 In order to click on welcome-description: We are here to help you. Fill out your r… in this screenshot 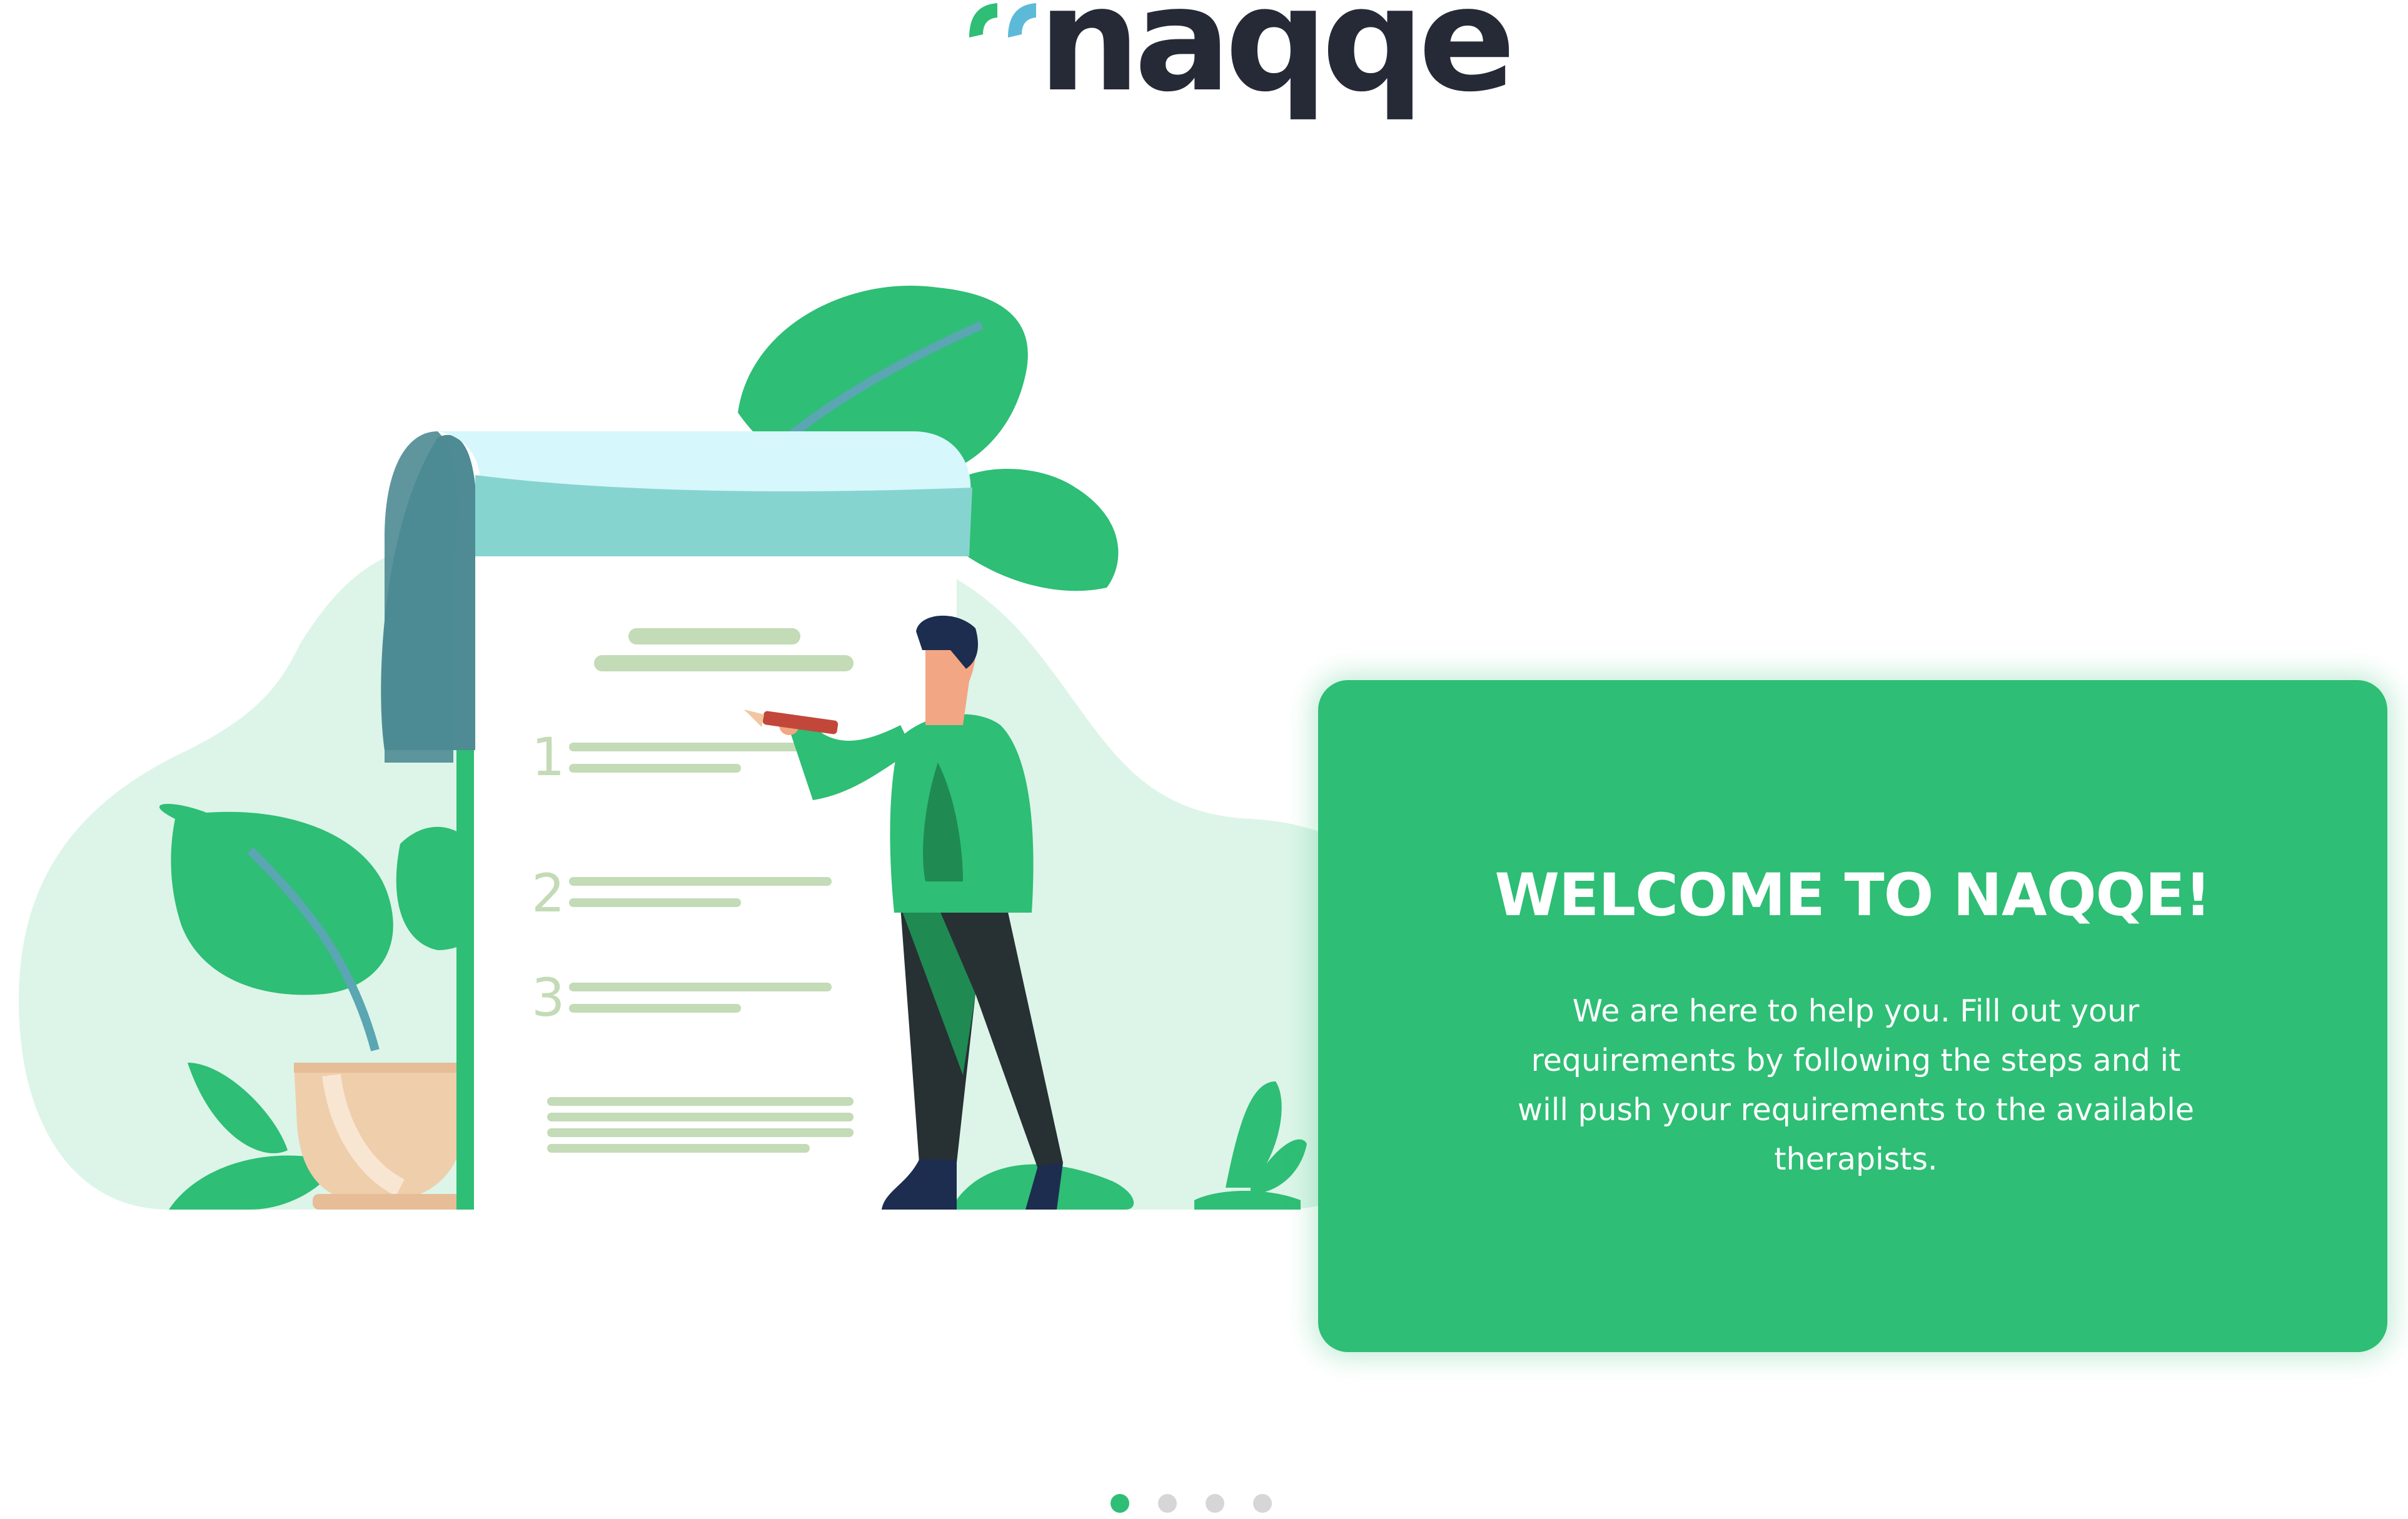, I will do `click(1856, 1085)`.